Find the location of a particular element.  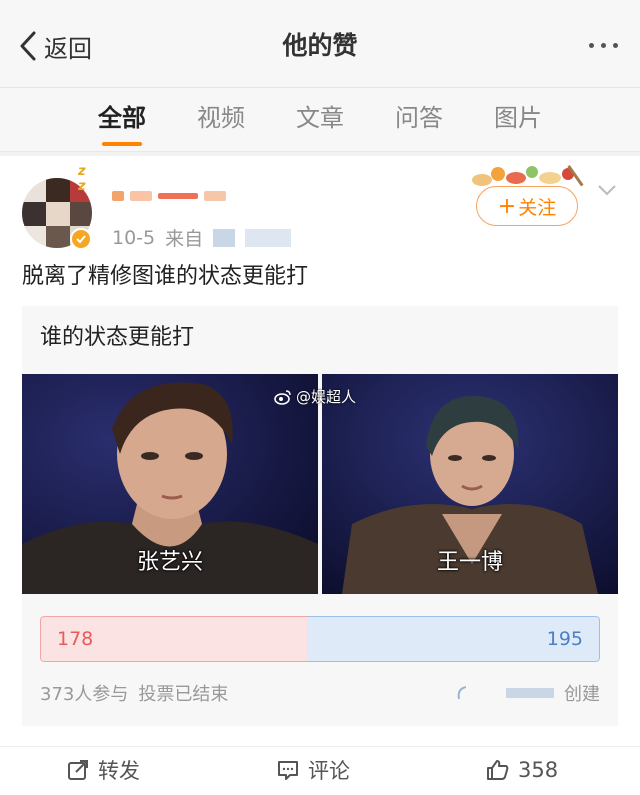

comment-button: 评论 is located at coordinates (313, 770).